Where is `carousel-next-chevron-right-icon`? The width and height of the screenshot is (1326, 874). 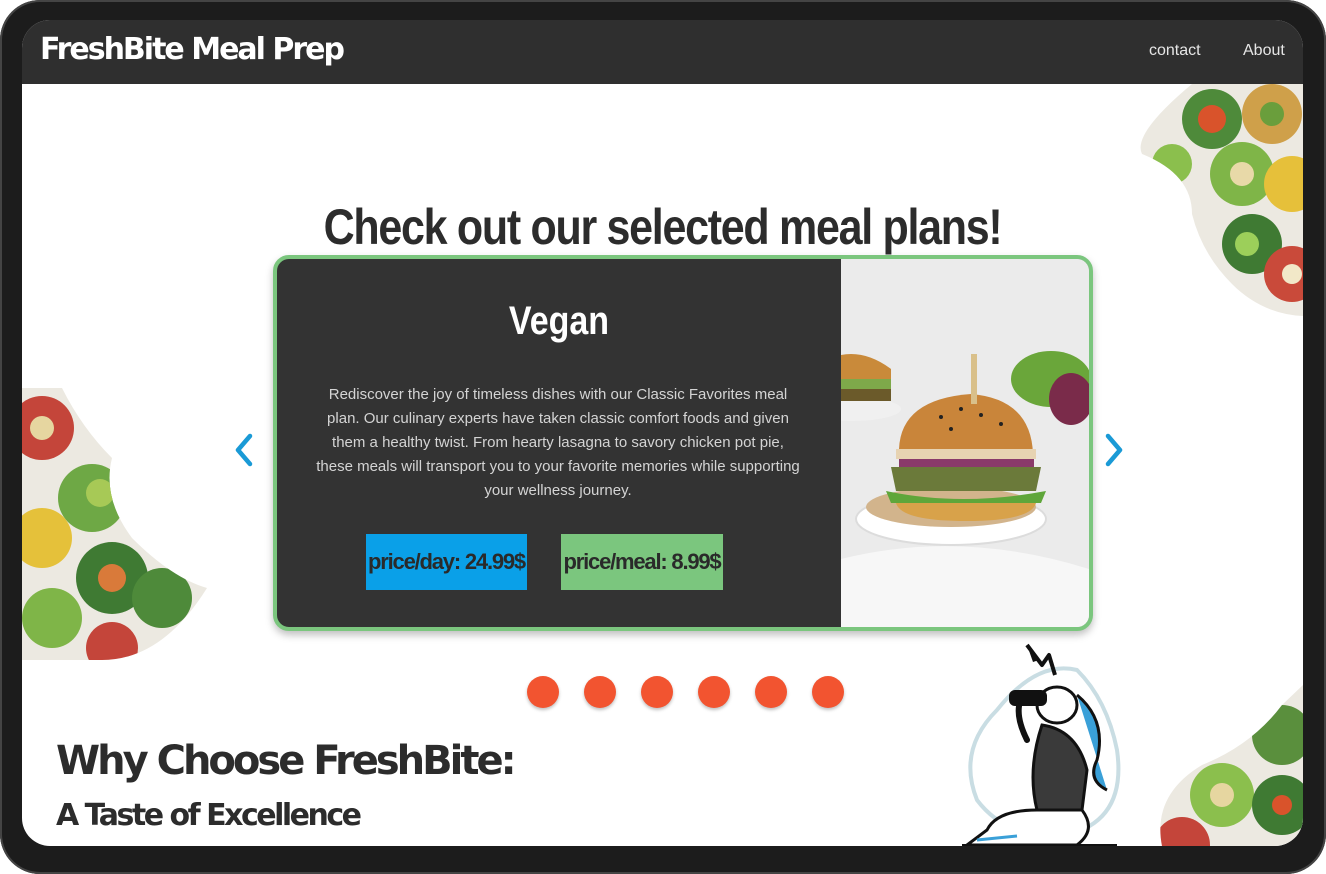
carousel-next-chevron-right-icon is located at coordinates (1115, 450).